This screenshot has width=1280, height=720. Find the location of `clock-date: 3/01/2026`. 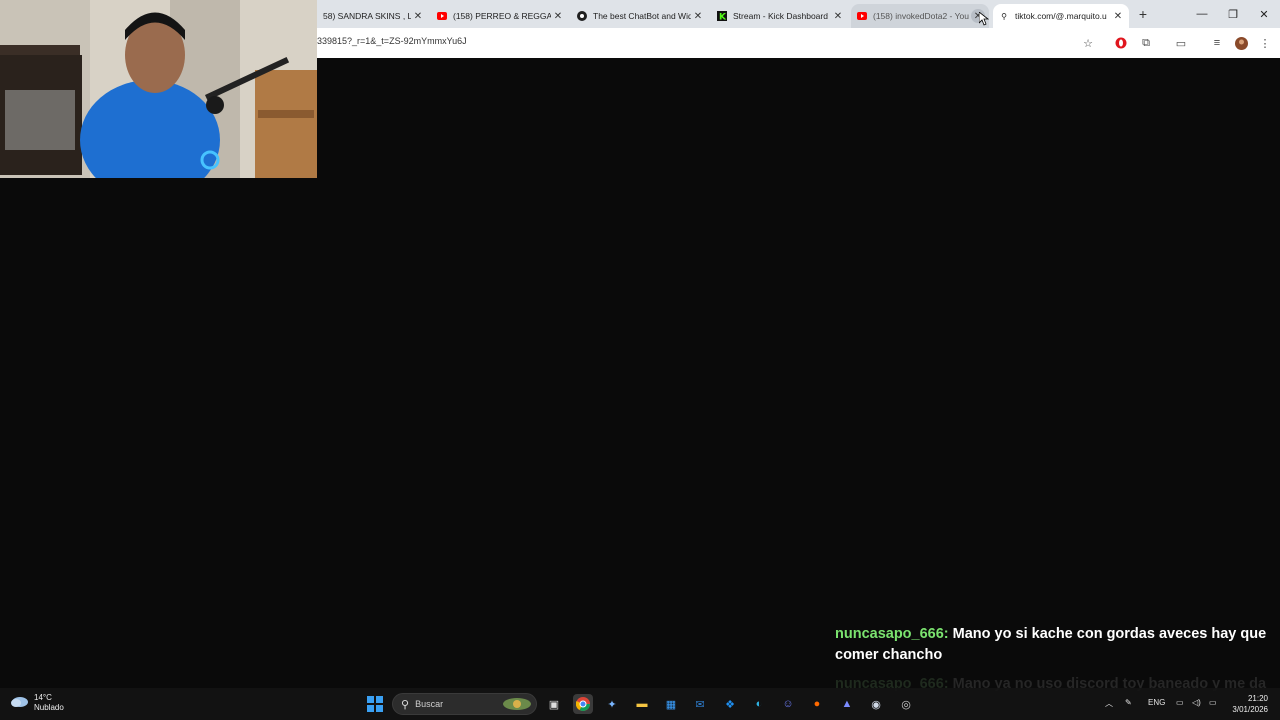

clock-date: 3/01/2026 is located at coordinates (1250, 709).